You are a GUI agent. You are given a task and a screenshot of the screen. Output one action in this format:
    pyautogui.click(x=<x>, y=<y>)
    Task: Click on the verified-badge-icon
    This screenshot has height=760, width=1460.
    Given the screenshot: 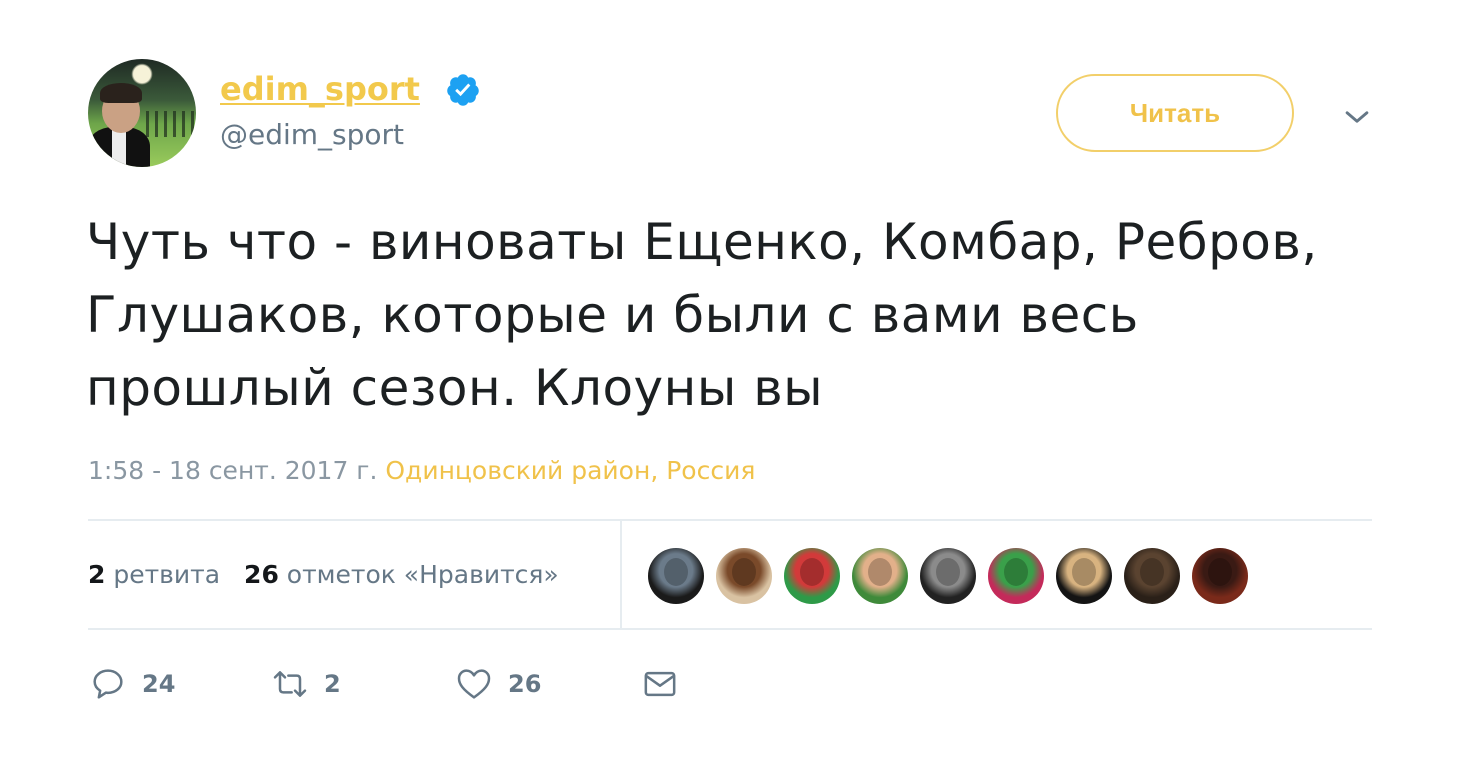 What is the action you would take?
    pyautogui.click(x=463, y=90)
    